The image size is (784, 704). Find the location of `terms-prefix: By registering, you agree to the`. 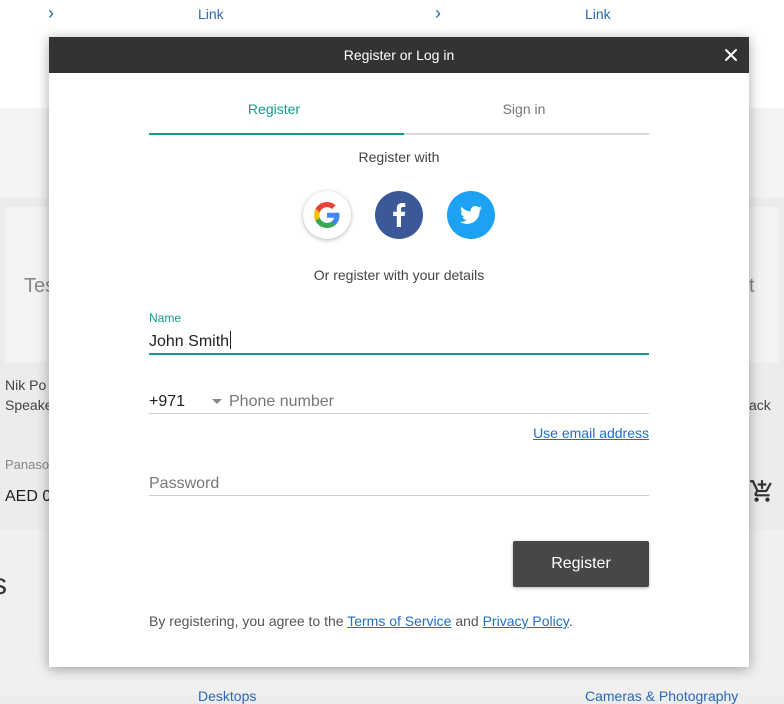

terms-prefix: By registering, you agree to the is located at coordinates (248, 621).